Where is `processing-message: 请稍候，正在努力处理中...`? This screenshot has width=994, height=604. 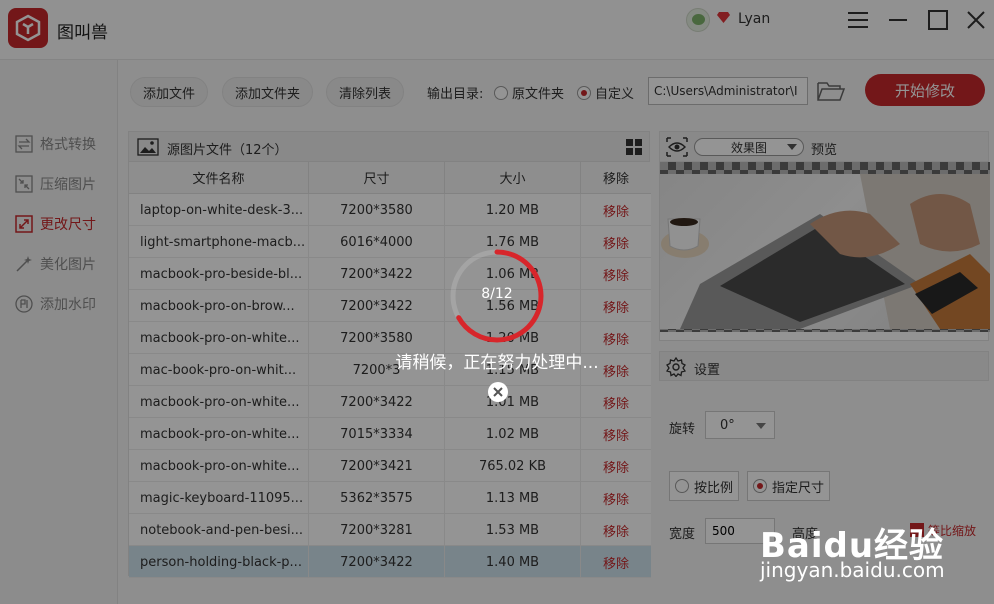
processing-message: 请稍候，正在努力处理中... is located at coordinates (497, 363).